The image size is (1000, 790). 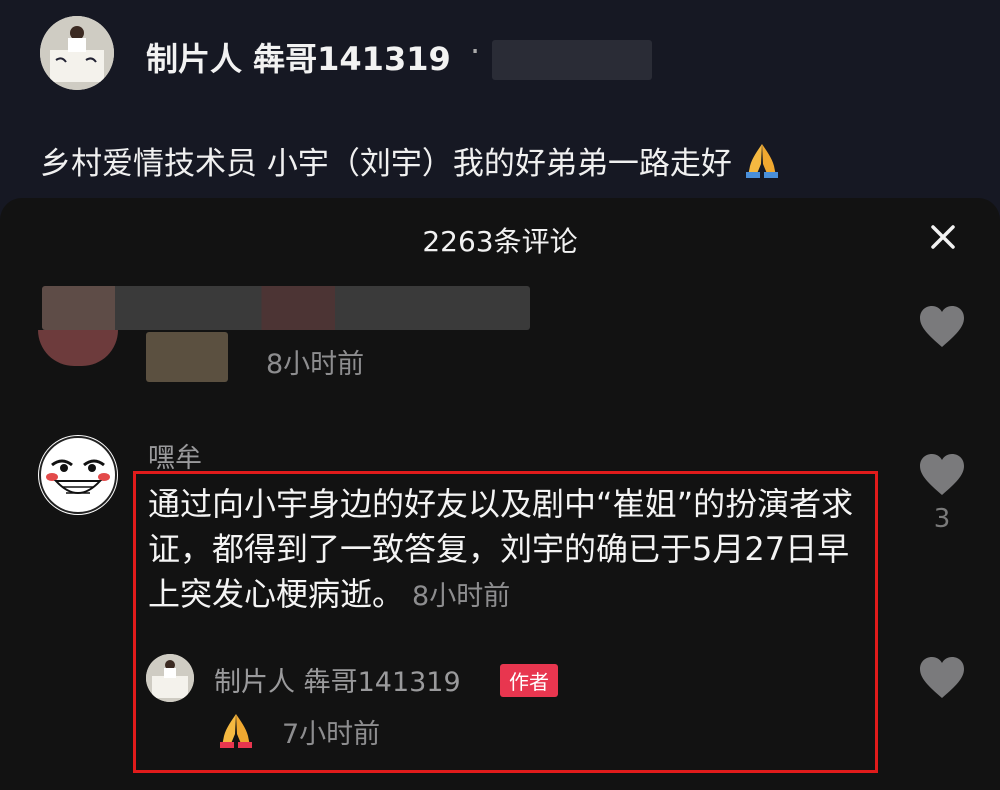 What do you see at coordinates (529, 680) in the screenshot?
I see `author-badge: 作者` at bounding box center [529, 680].